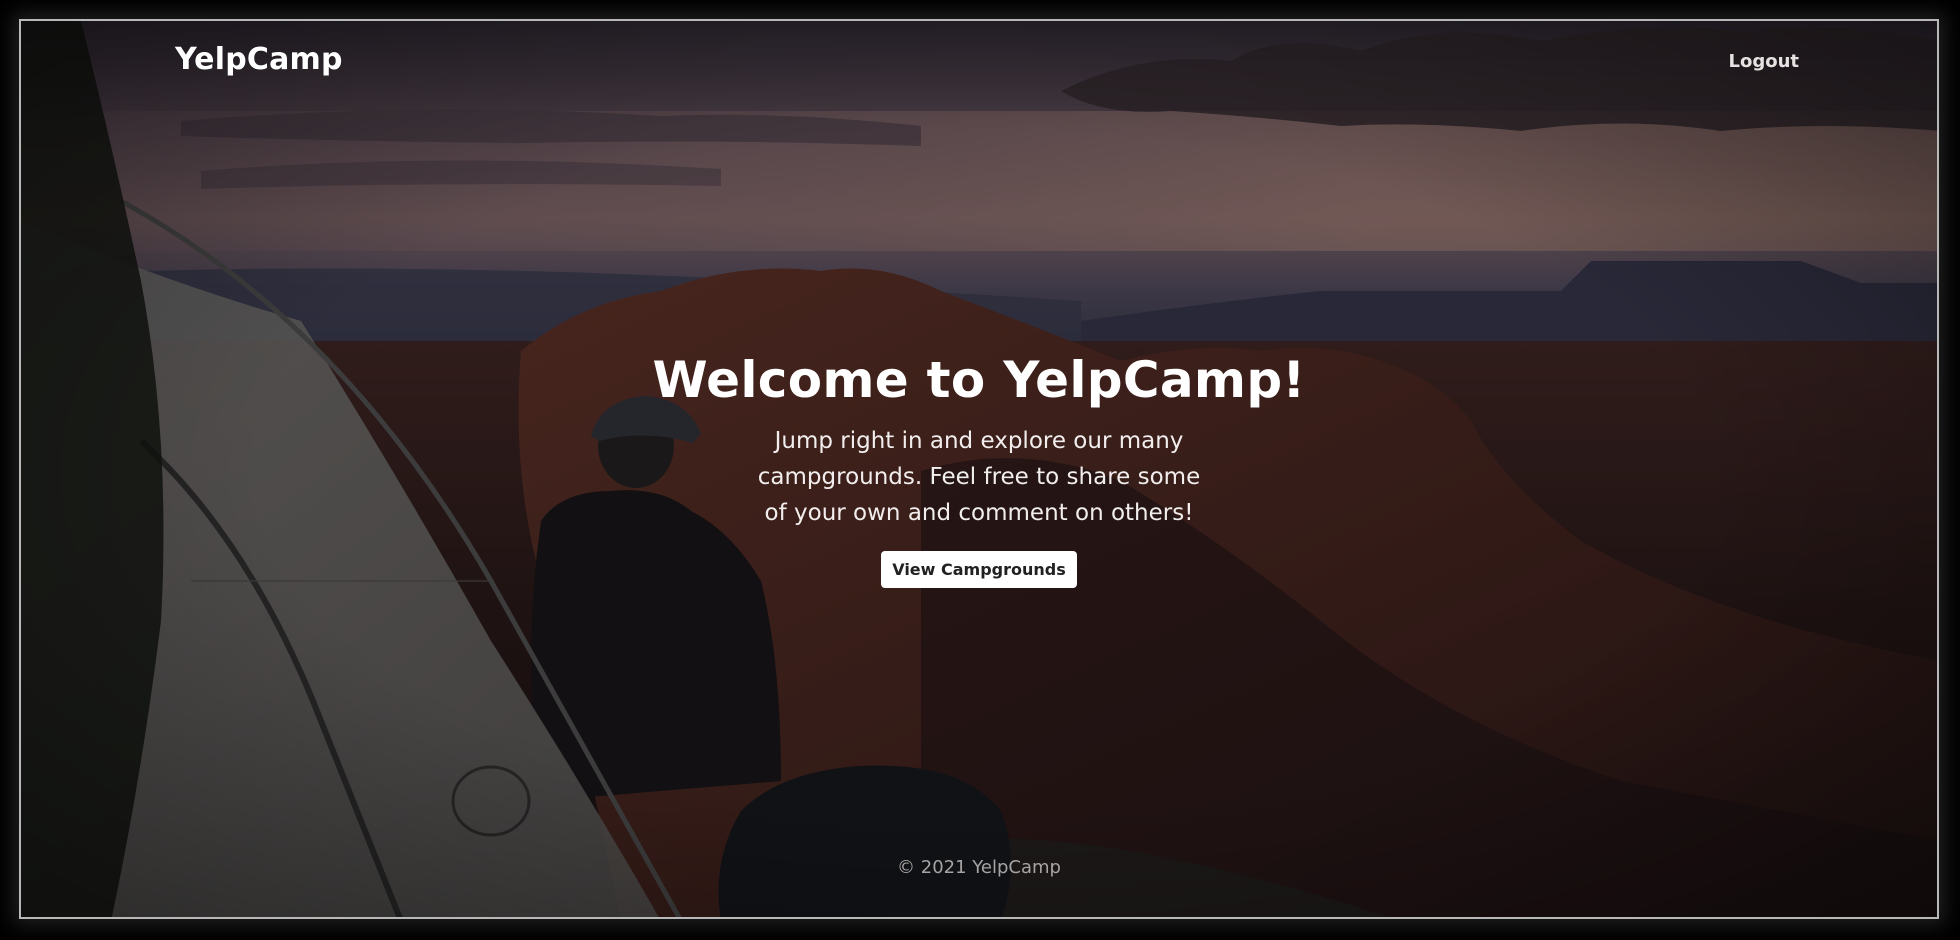 The height and width of the screenshot is (940, 1960). Describe the element at coordinates (979, 61) in the screenshot. I see `navbar: YelpCamp Logout` at that location.